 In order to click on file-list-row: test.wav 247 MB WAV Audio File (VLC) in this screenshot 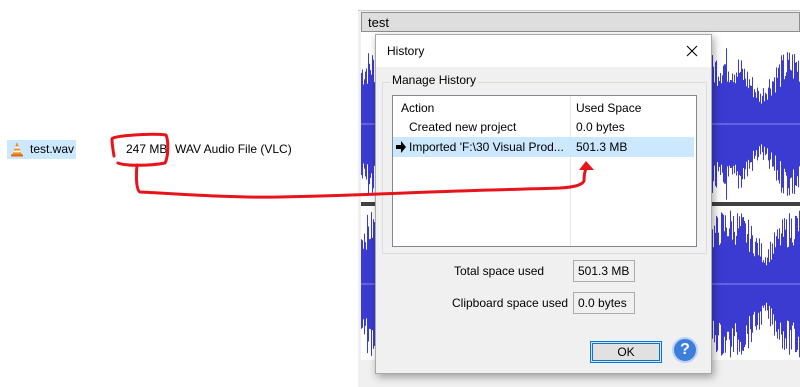, I will do `click(157, 150)`.